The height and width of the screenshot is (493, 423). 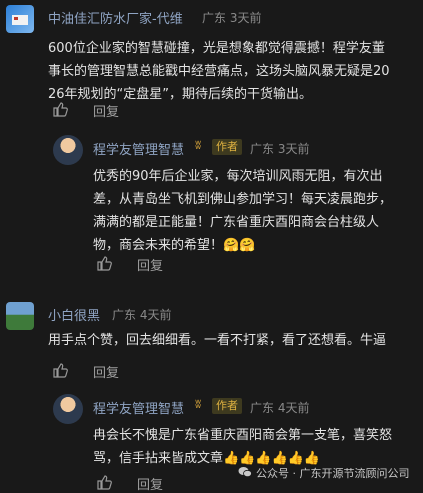 I want to click on reply-line: 差，从青岛坐飞机到佛山参加学习！每天凌晨跑步，, so click(x=243, y=199).